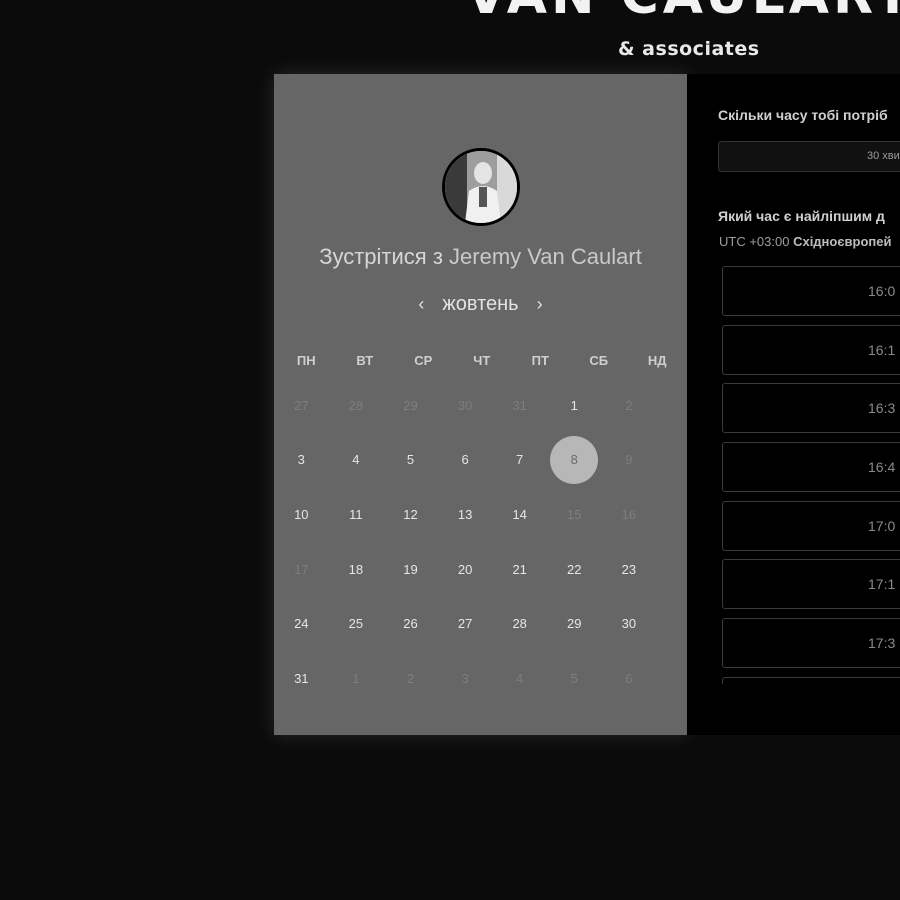  I want to click on calendar-day-number: 18, so click(356, 569).